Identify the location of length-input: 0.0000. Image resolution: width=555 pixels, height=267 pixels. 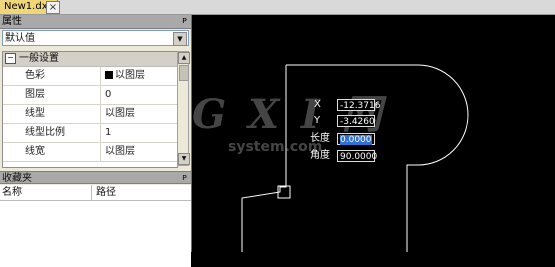
(356, 139).